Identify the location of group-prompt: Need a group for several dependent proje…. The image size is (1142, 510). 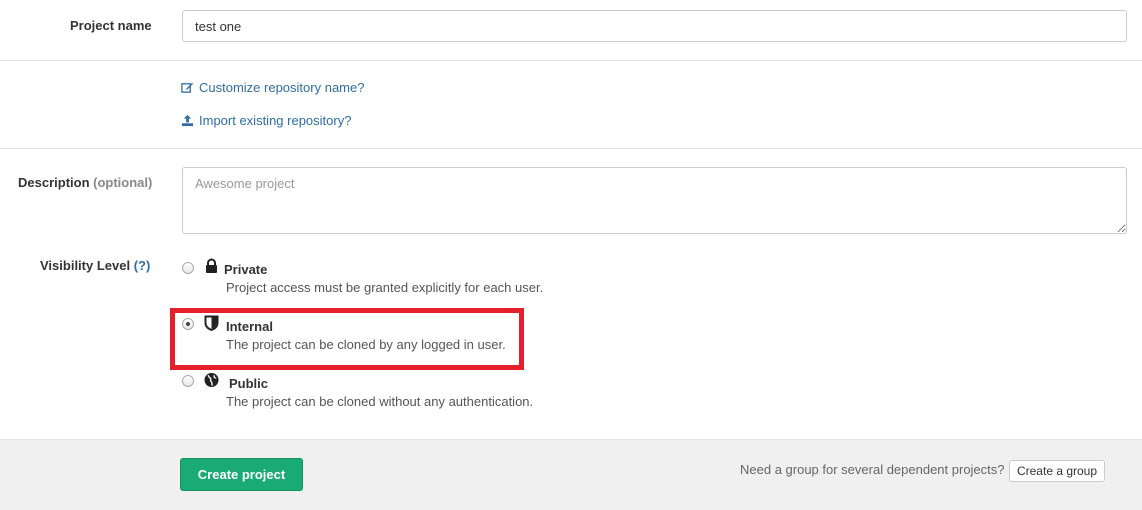
(872, 469).